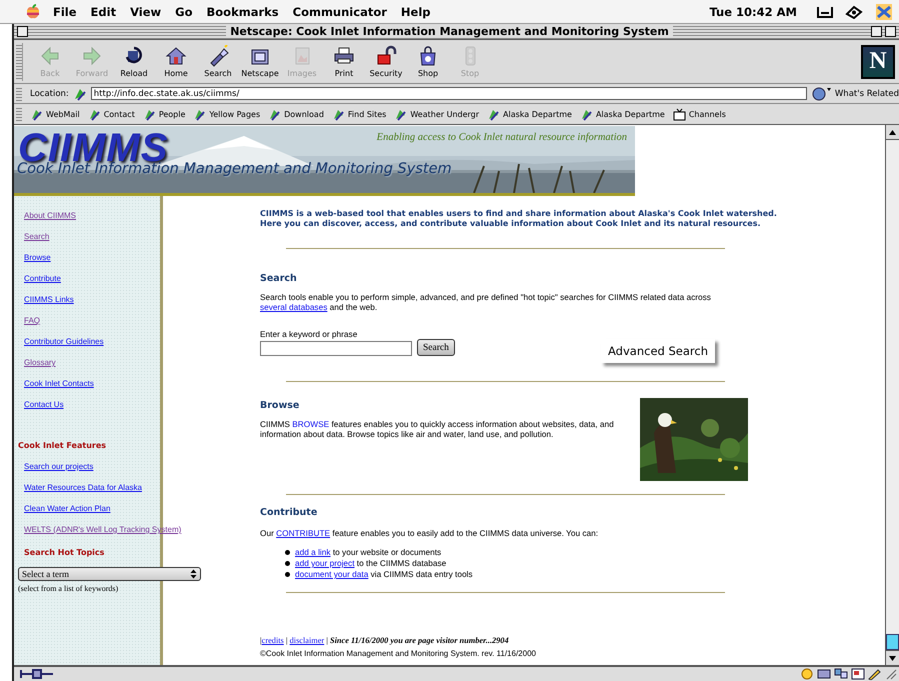  I want to click on menu-item: Communicator, so click(340, 11).